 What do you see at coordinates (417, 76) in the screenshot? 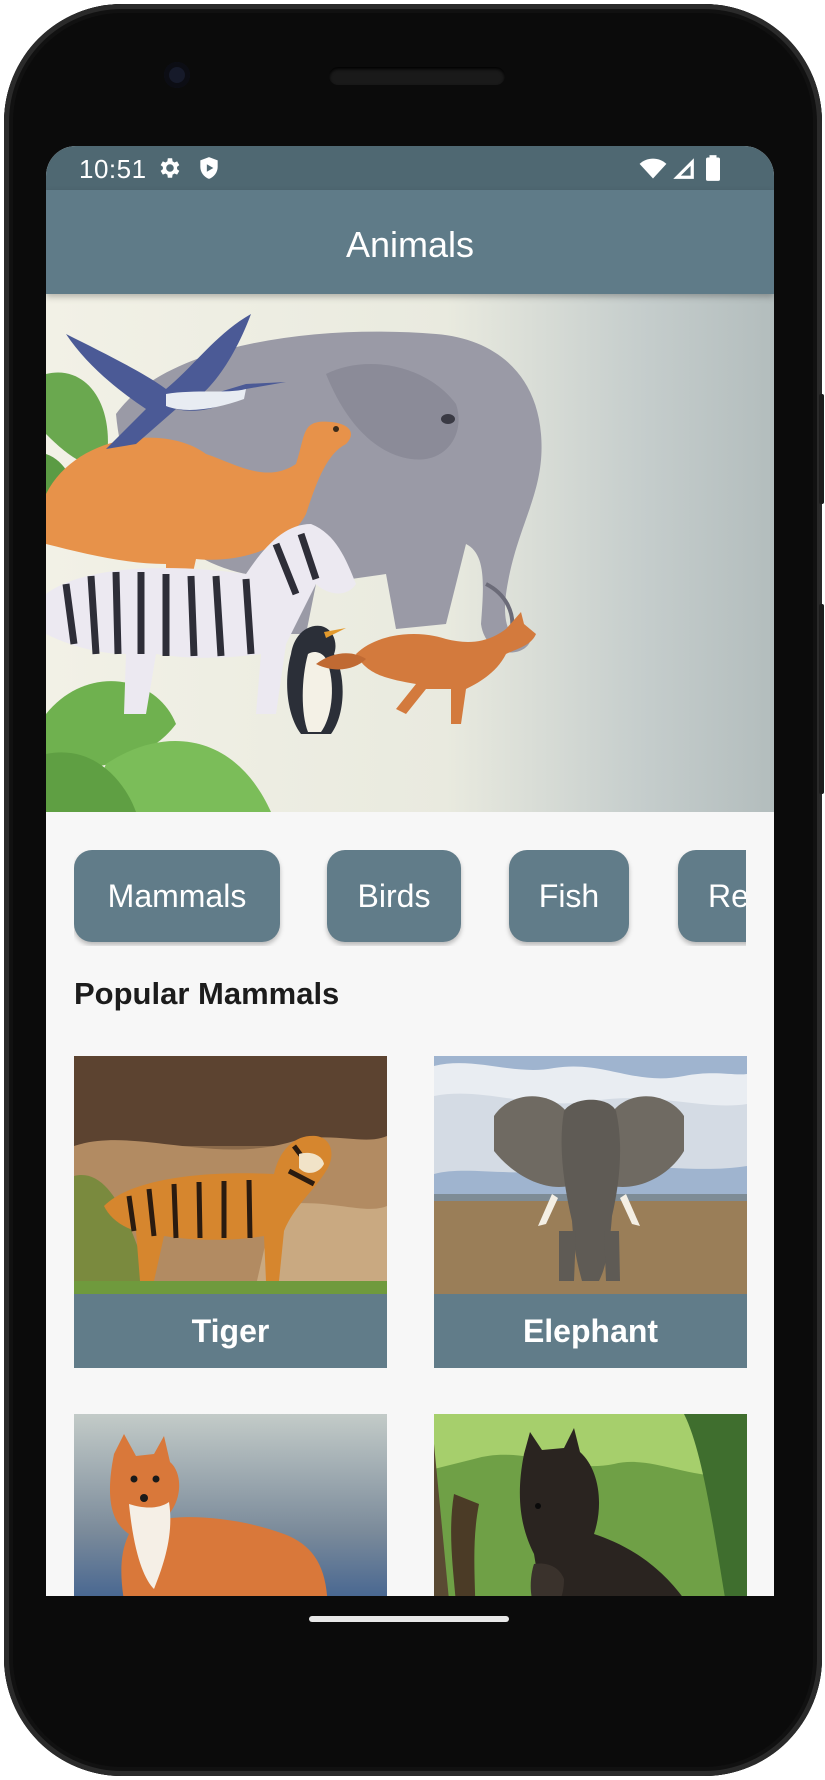
I see `earpiece-speaker` at bounding box center [417, 76].